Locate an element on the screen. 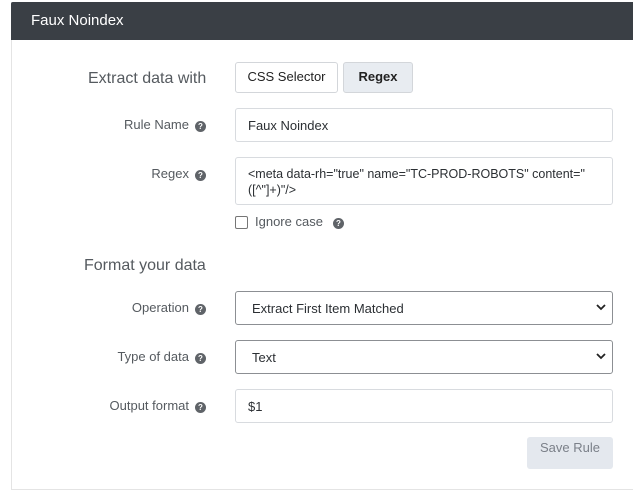 Image resolution: width=633 pixels, height=490 pixels. panel-header: Faux Noindex is located at coordinates (322, 21).